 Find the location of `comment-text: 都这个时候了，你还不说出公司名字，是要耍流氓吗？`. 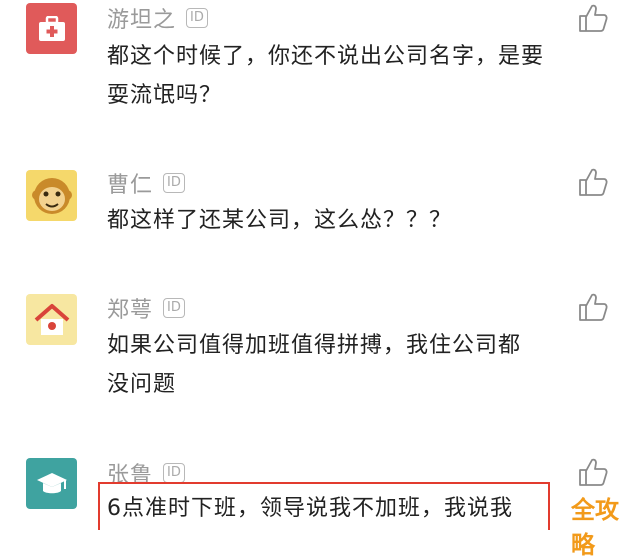

comment-text: 都这个时候了，你还不说出公司名字，是要耍流氓吗？ is located at coordinates (326, 76).